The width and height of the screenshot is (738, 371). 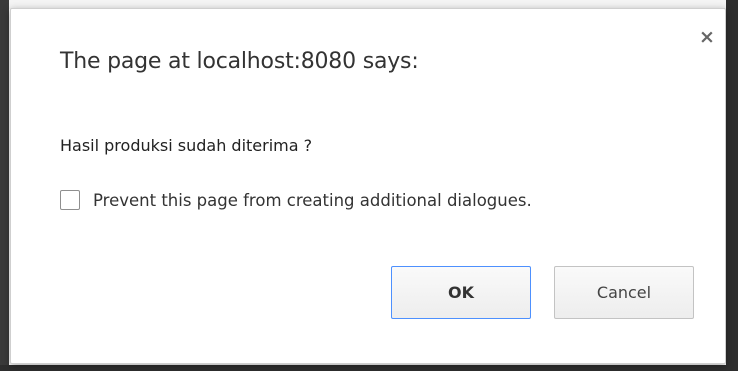 What do you see at coordinates (239, 61) in the screenshot?
I see `dialog-title: The page at localhost:8080 says:` at bounding box center [239, 61].